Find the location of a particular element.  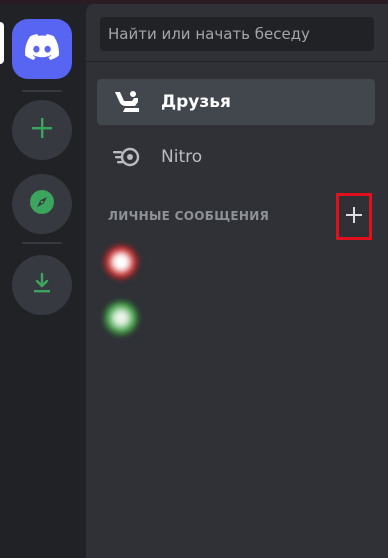

dm-section-header: ЛИЧНЫЕ СООБЩЕНИЯ is located at coordinates (189, 216).